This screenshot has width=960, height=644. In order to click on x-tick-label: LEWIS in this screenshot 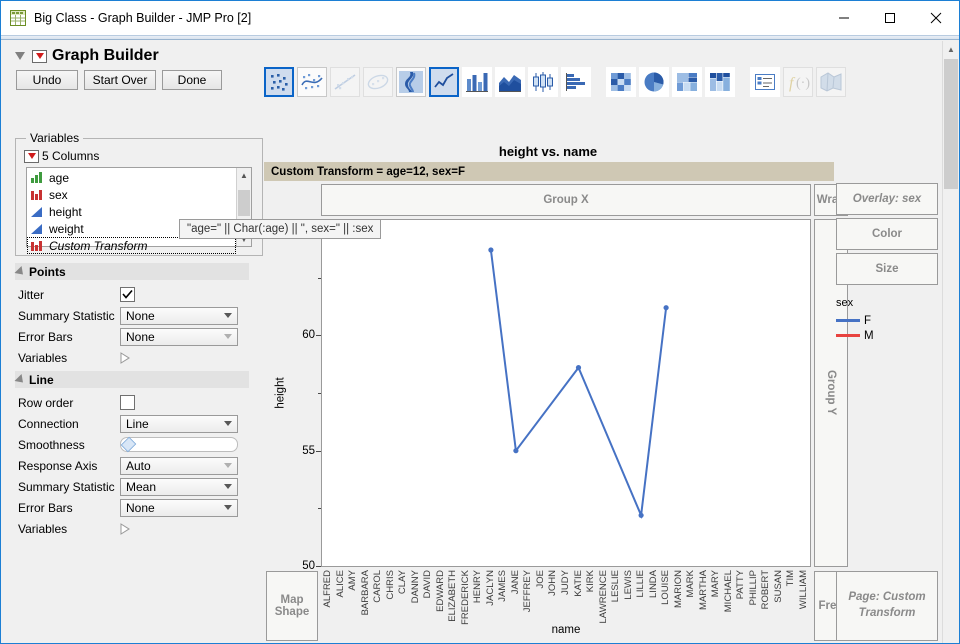, I will do `click(628, 585)`.